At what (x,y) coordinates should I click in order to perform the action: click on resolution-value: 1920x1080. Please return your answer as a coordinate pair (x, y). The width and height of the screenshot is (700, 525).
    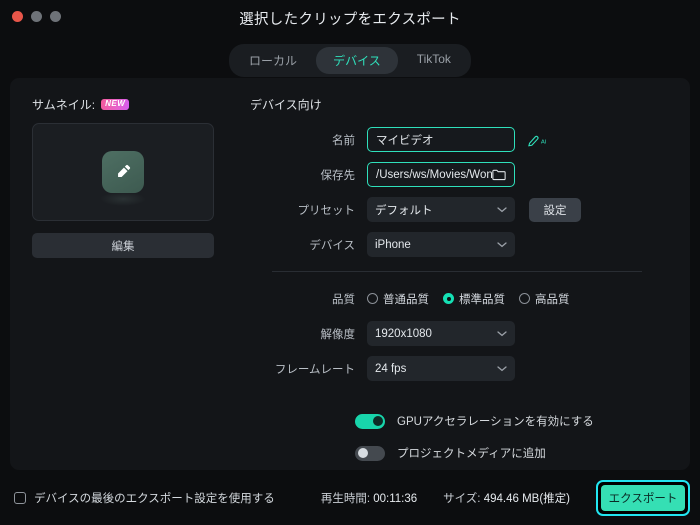
    Looking at the image, I should click on (403, 333).